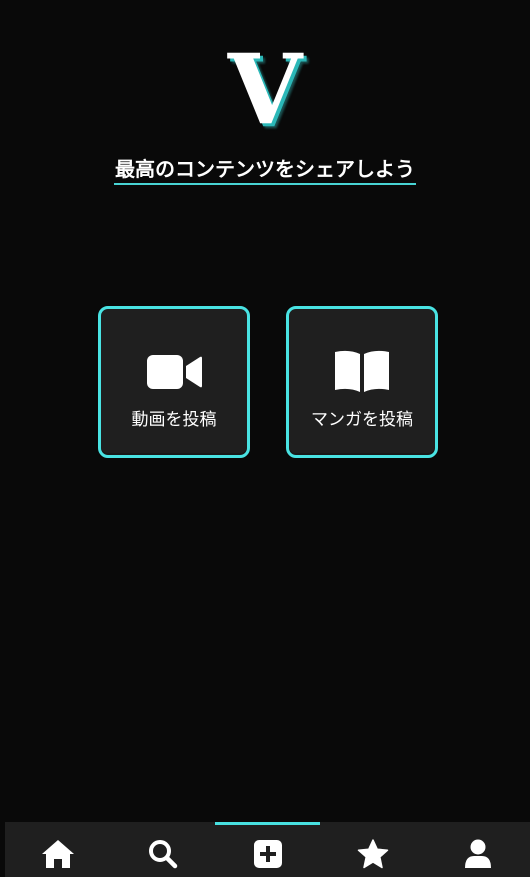 The width and height of the screenshot is (530, 877). I want to click on open-book-icon, so click(362, 372).